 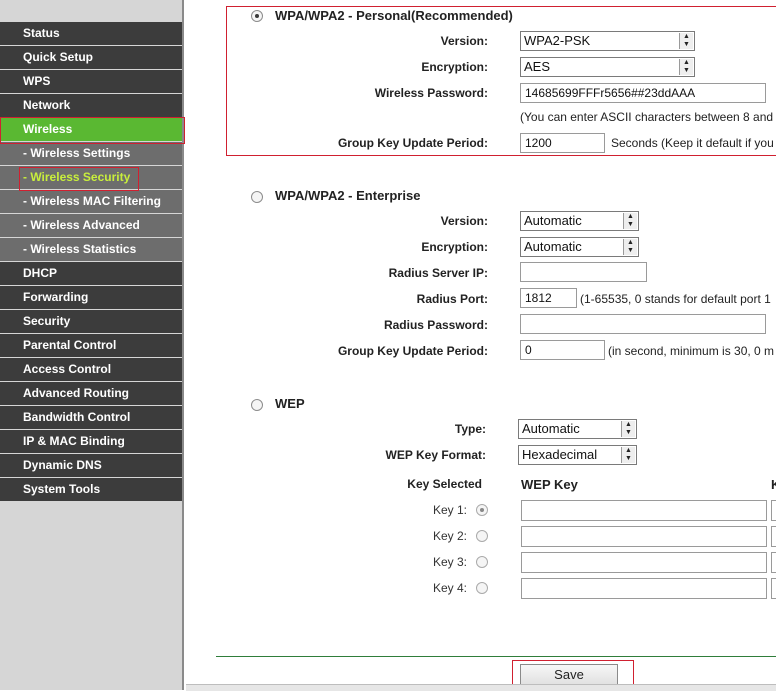 I want to click on radius-port-label: Radius Port:, so click(x=452, y=299).